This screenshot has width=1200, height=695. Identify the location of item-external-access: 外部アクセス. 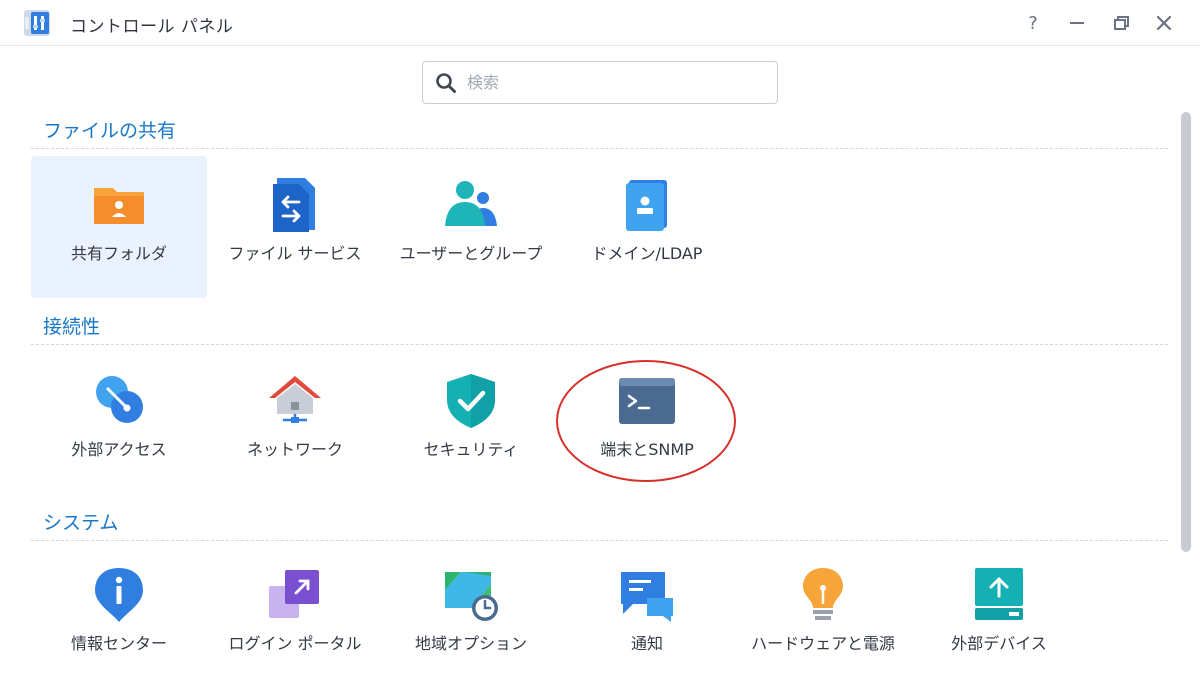
(119, 423).